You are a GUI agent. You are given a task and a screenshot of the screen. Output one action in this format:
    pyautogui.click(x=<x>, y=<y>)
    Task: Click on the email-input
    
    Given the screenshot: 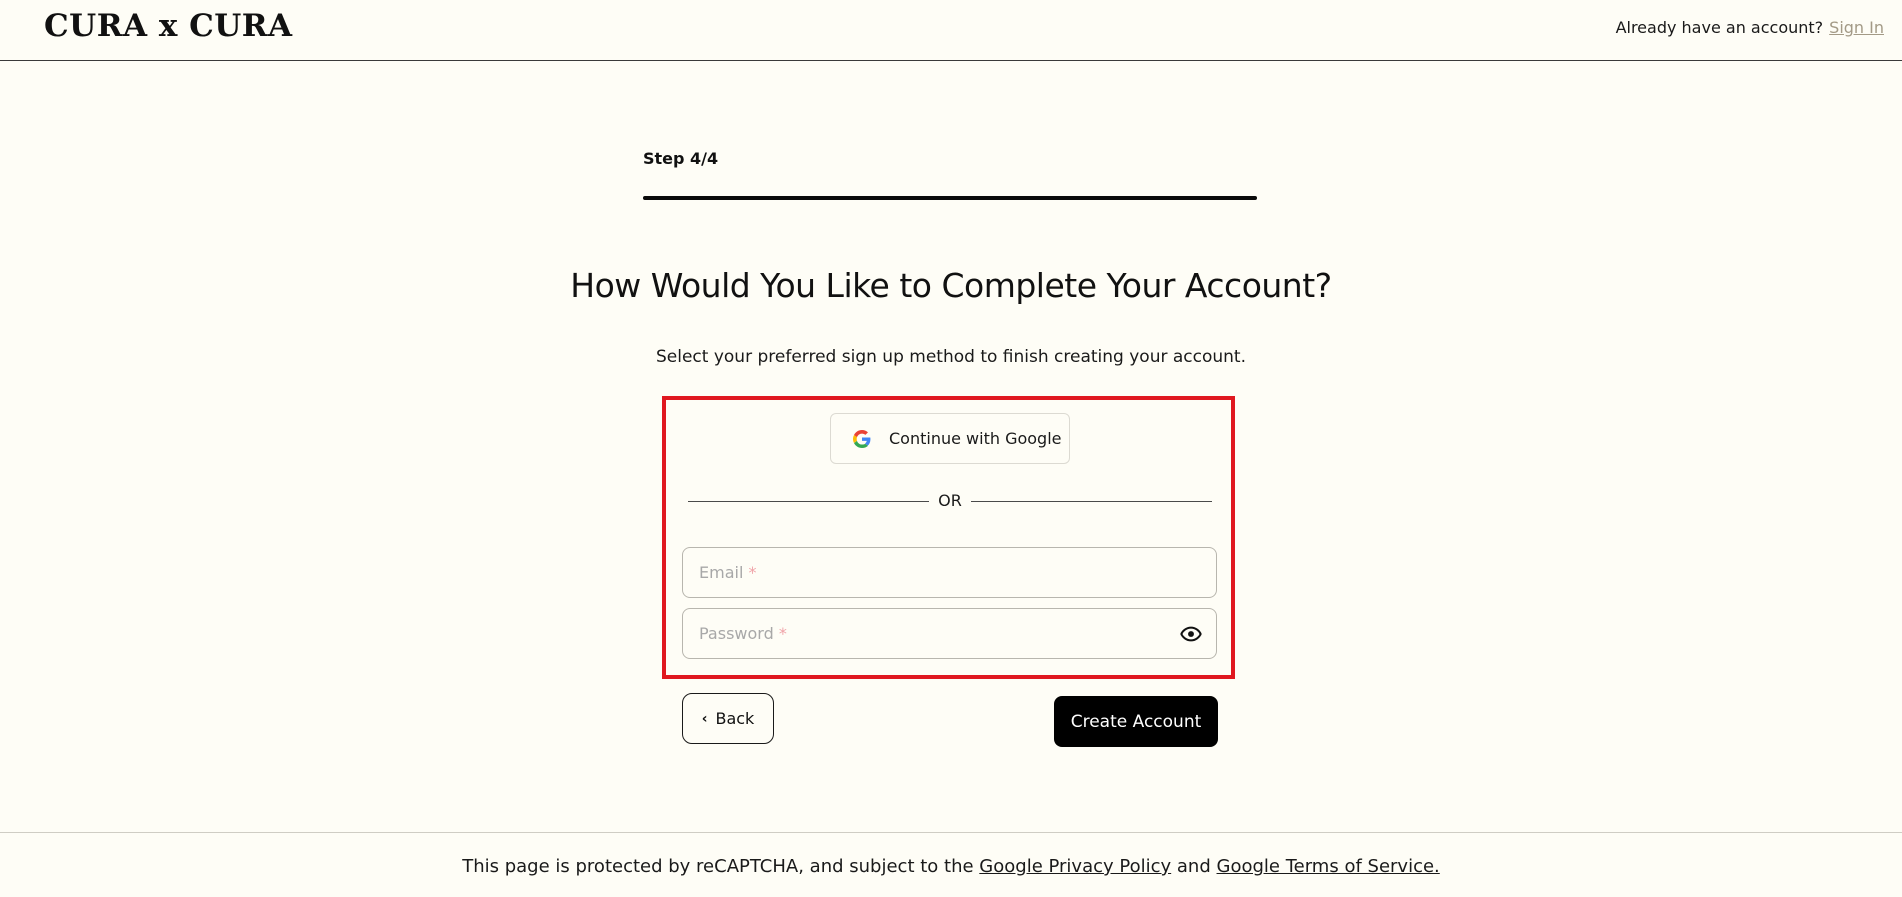 What is the action you would take?
    pyautogui.click(x=931, y=573)
    